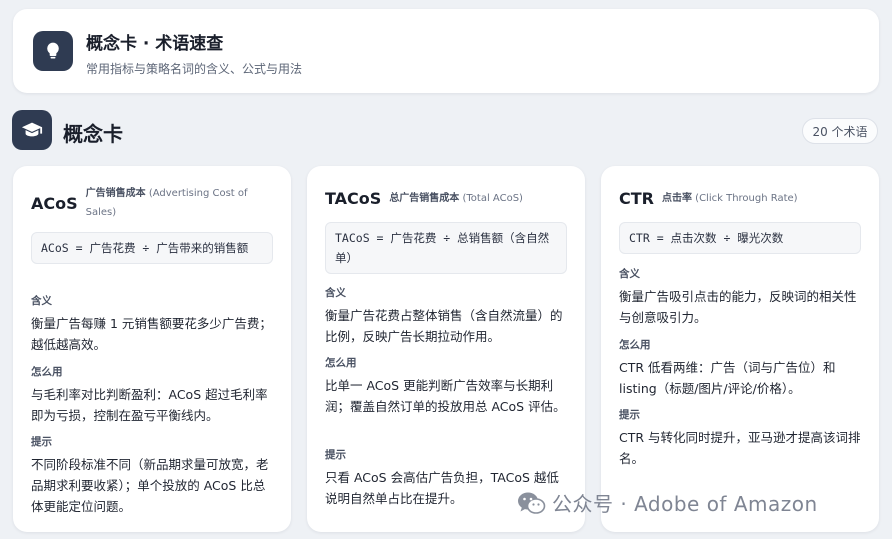 Image resolution: width=892 pixels, height=539 pixels. I want to click on term-description: 广告销售成本 (Advertising Cost of Sales), so click(181, 203).